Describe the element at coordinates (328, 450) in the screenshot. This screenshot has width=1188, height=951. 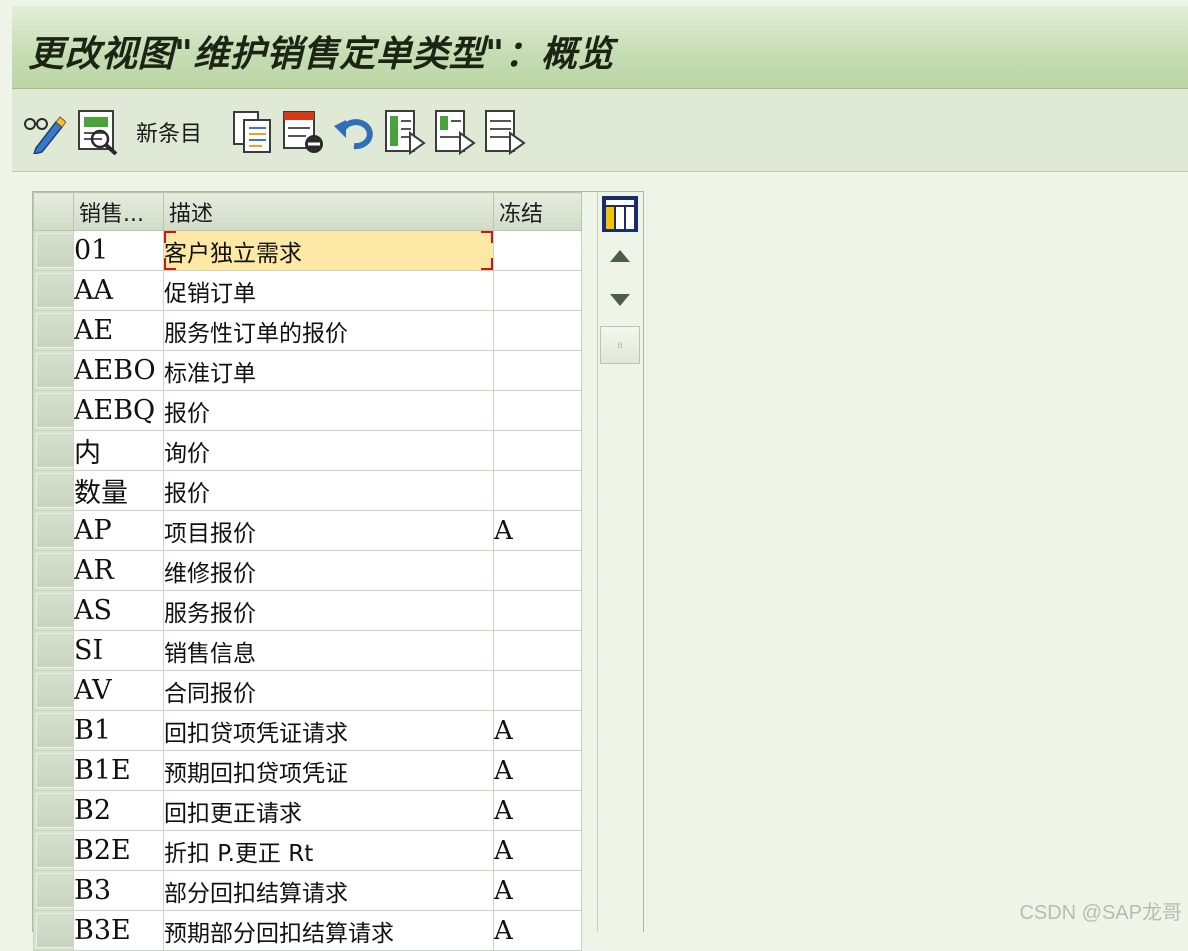
I see `cell-description: 询价` at that location.